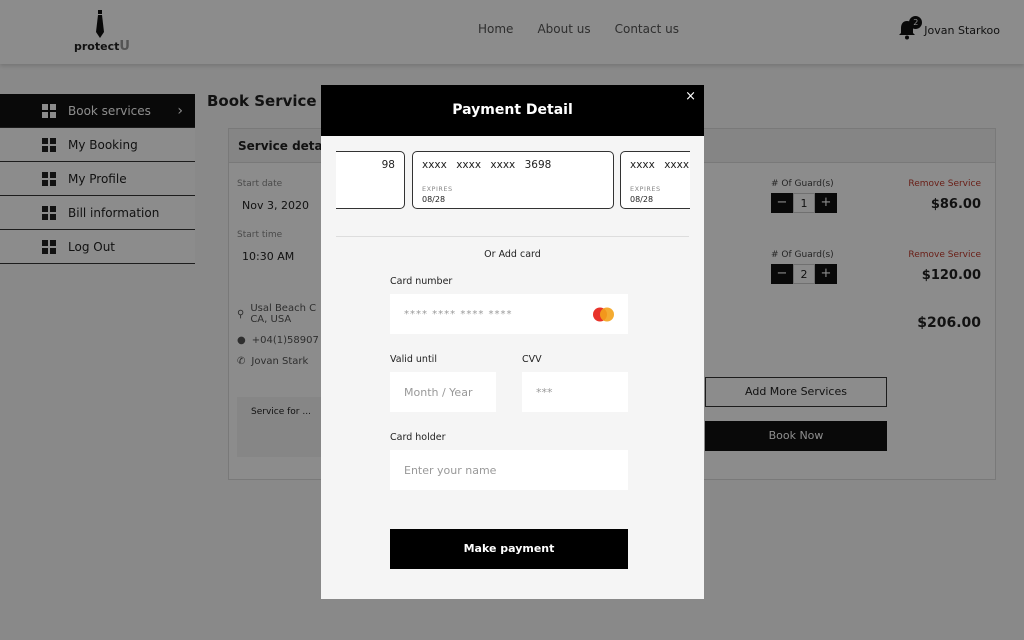 This screenshot has width=1024, height=640. What do you see at coordinates (603, 314) in the screenshot?
I see `mastercard-icon` at bounding box center [603, 314].